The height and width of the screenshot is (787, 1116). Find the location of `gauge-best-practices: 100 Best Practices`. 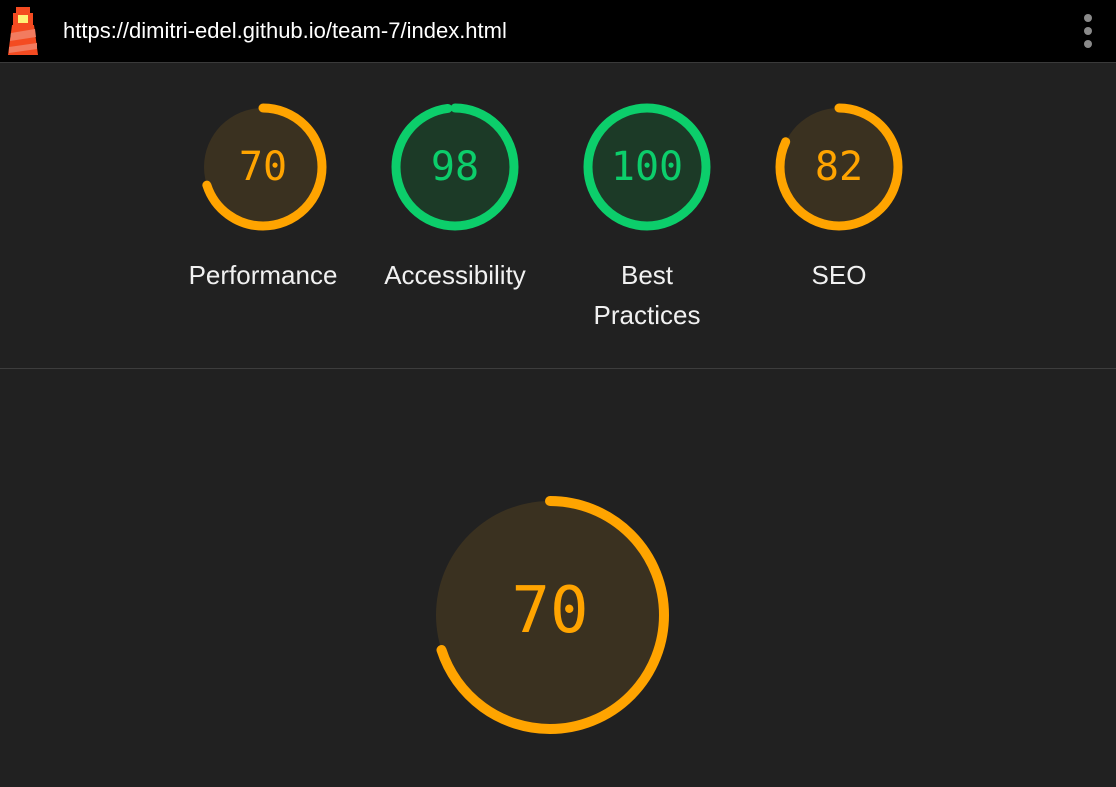

gauge-best-practices: 100 Best Practices is located at coordinates (647, 218).